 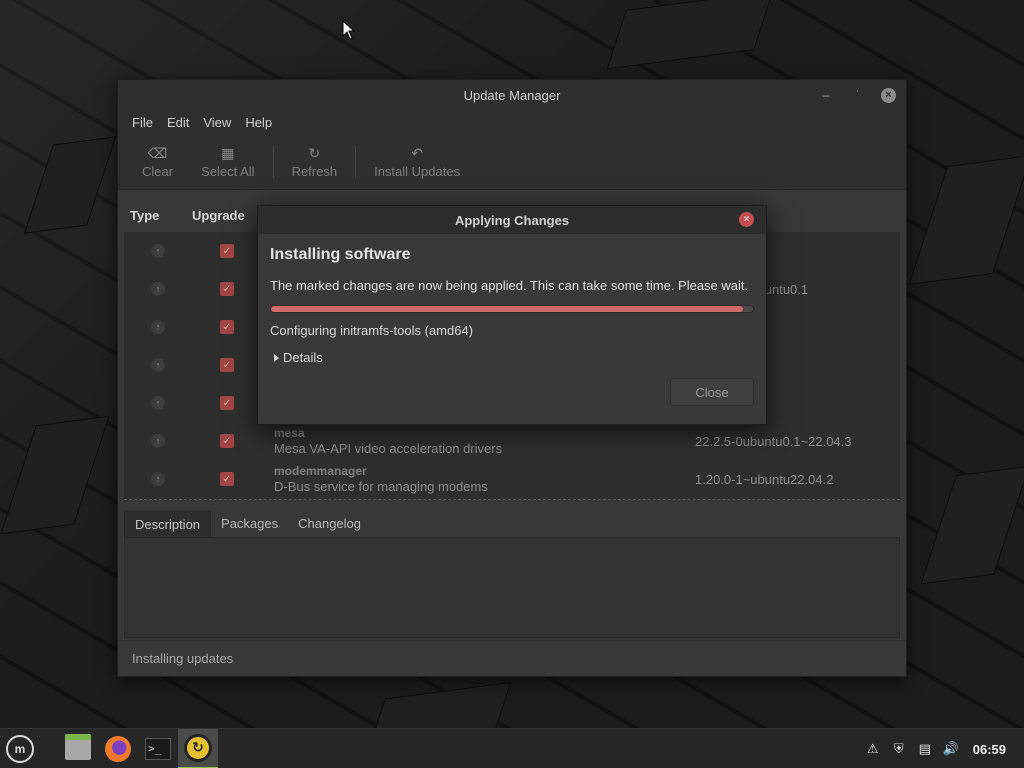 What do you see at coordinates (764, 479) in the screenshot?
I see `package-version: 1.20.0-1~ubuntu22.04.2` at bounding box center [764, 479].